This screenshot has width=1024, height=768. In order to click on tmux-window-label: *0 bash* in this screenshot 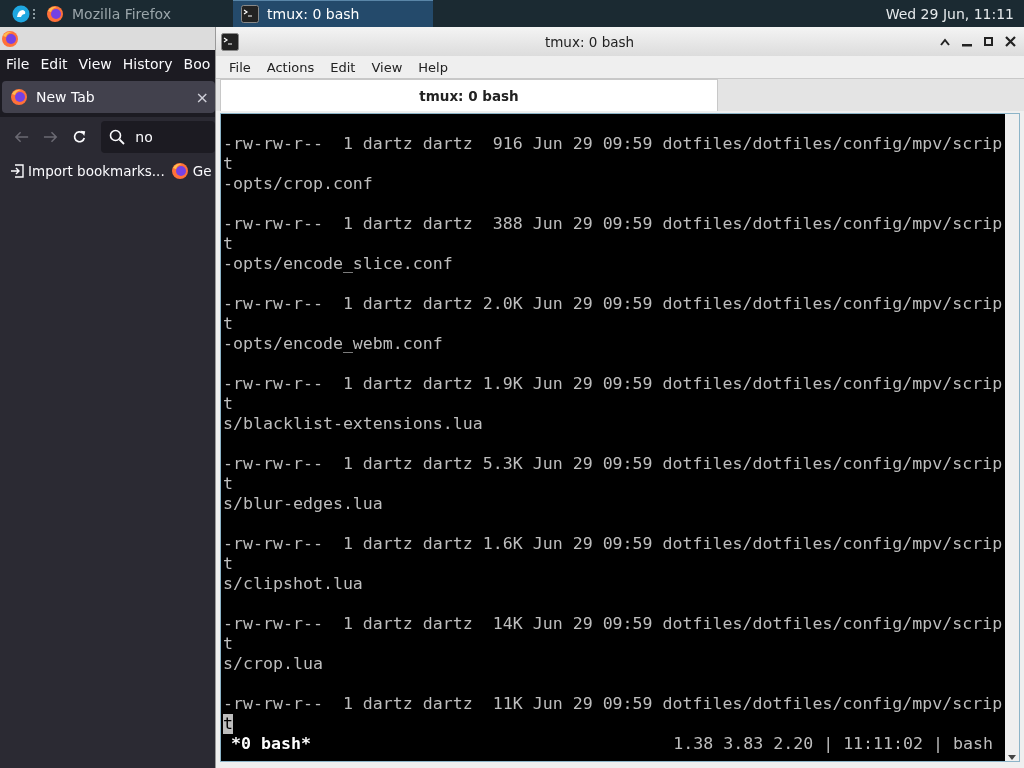, I will do `click(271, 744)`.